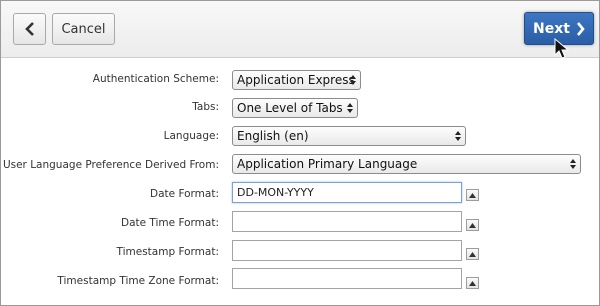 The width and height of the screenshot is (600, 306). I want to click on authentication-scheme-select: Application Express, so click(296, 80).